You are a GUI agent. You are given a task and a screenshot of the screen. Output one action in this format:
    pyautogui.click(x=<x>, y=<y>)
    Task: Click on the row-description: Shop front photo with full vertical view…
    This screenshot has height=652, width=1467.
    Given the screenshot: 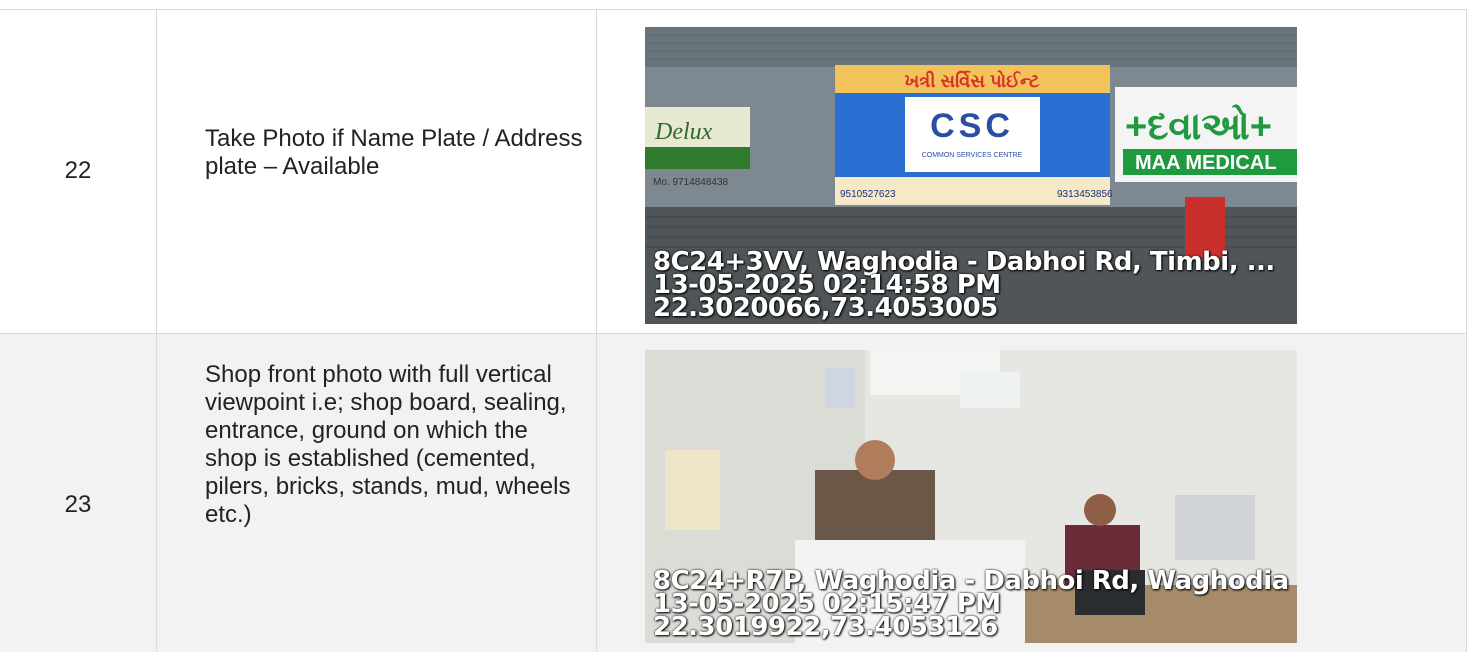 What is the action you would take?
    pyautogui.click(x=388, y=444)
    